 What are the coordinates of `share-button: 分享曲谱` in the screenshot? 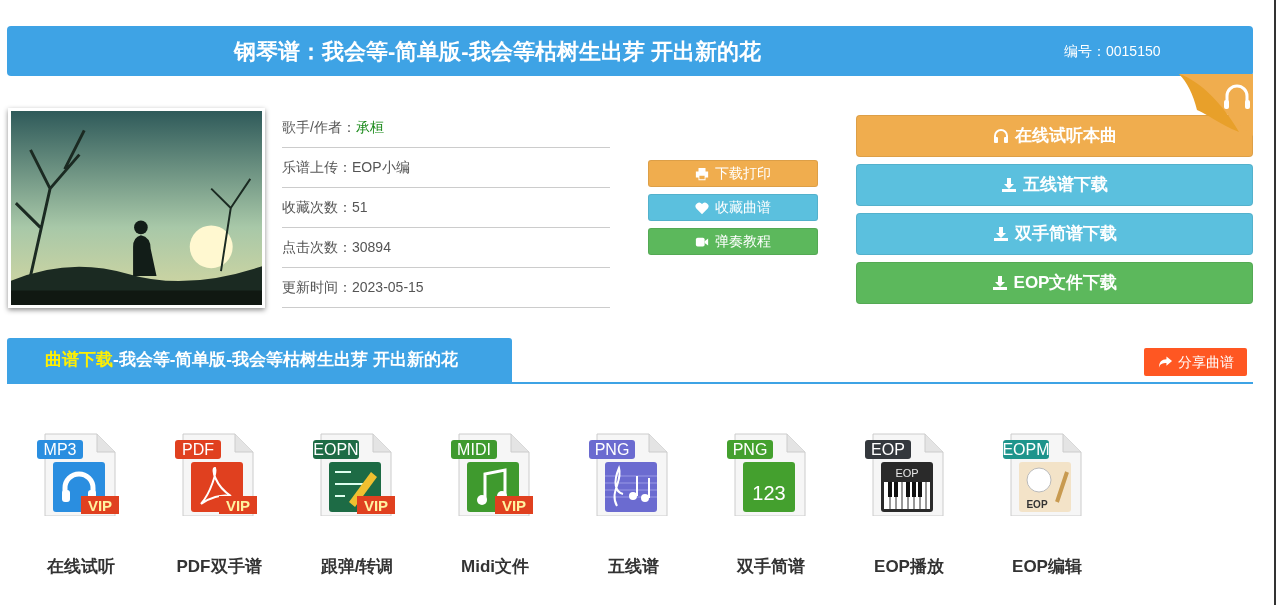 It's located at (1195, 362).